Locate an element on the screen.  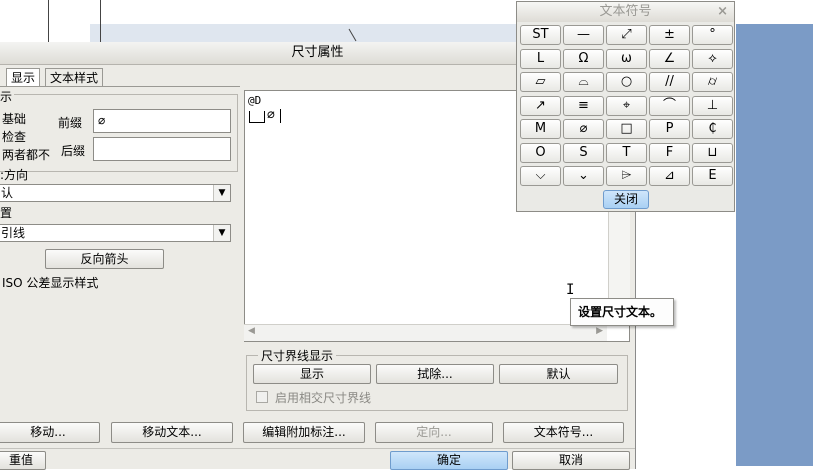
symbol-button: O is located at coordinates (540, 152).